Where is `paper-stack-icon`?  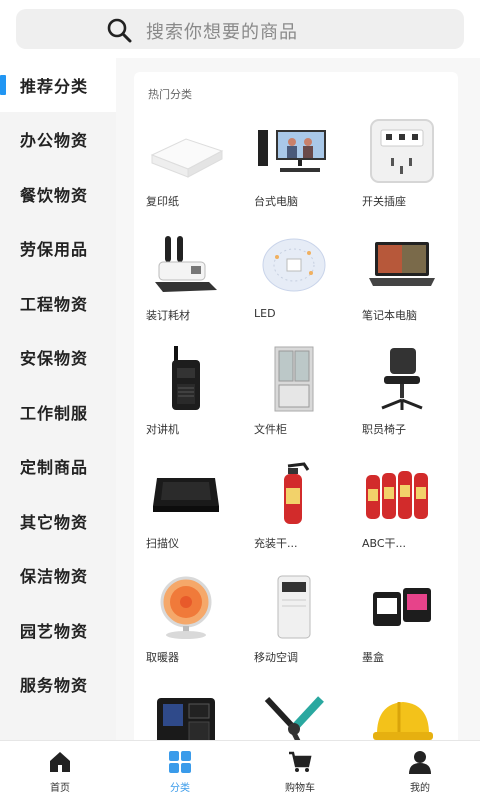 paper-stack-icon is located at coordinates (187, 158).